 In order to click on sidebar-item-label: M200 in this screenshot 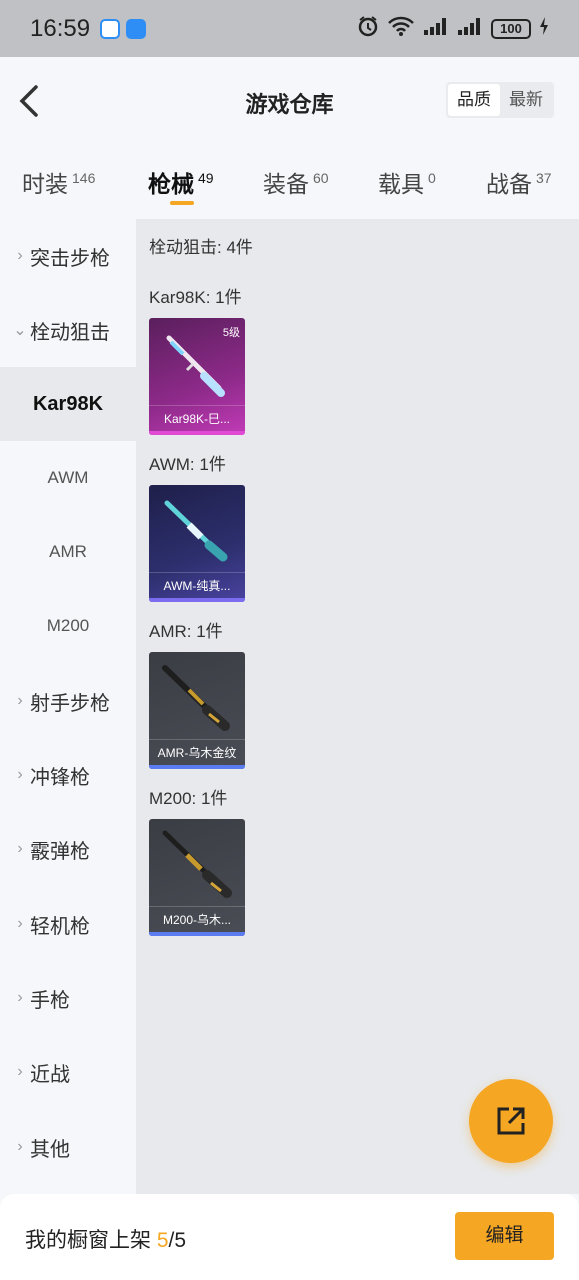, I will do `click(68, 625)`.